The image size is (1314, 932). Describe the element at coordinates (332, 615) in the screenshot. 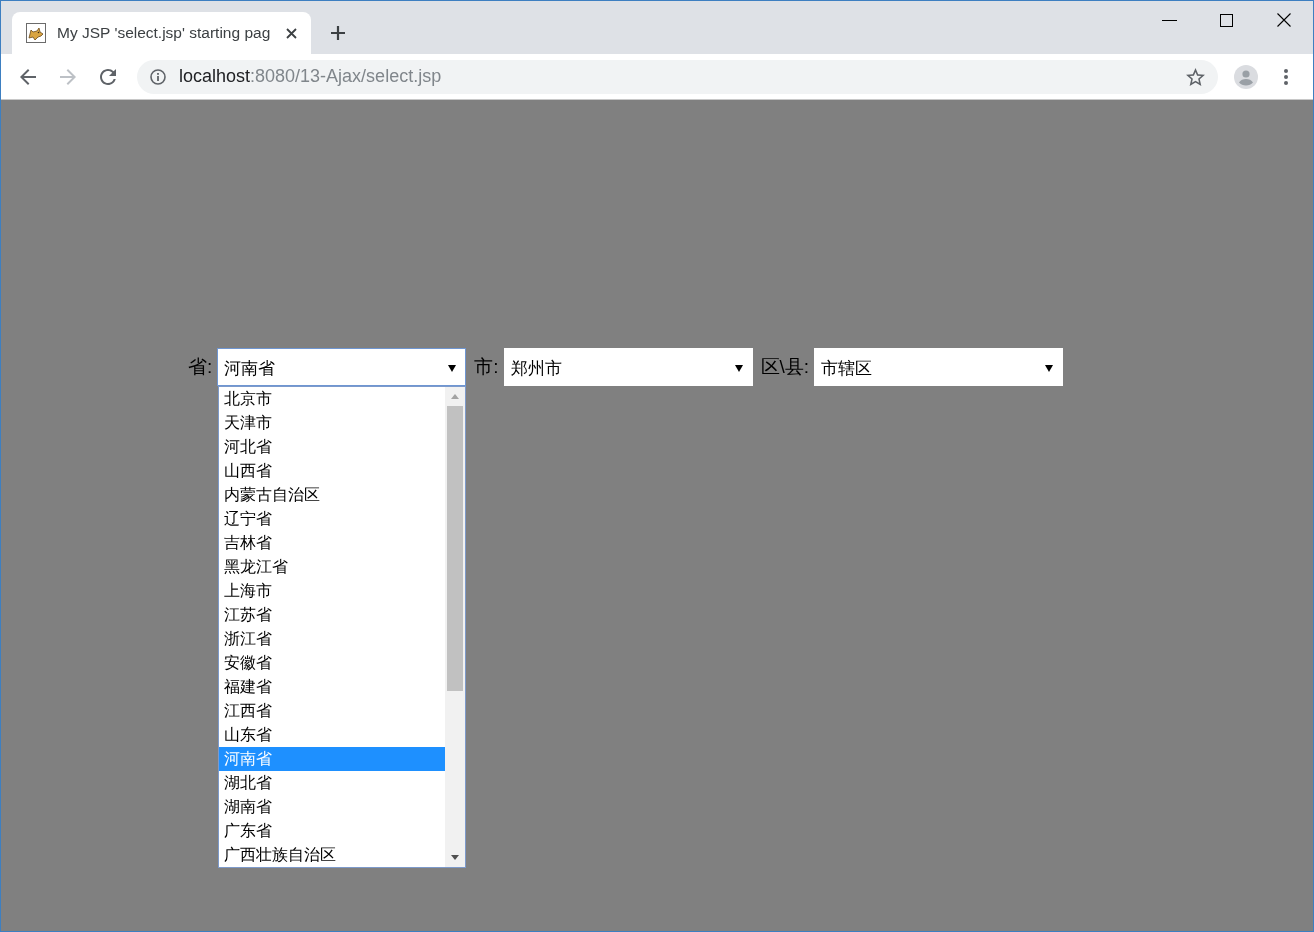

I see `dropdown-option: 江苏省` at that location.